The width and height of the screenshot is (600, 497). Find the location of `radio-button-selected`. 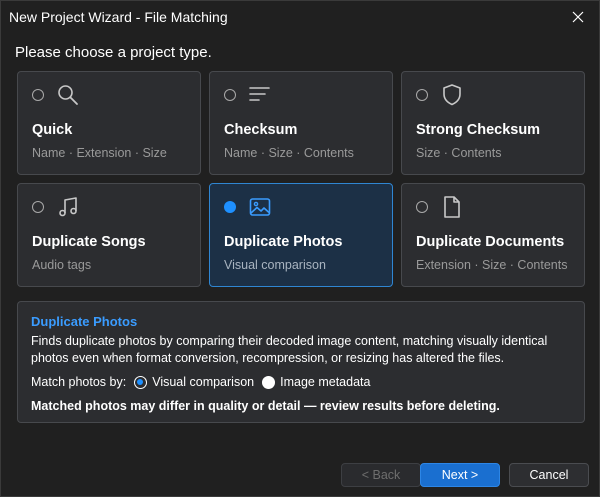

radio-button-selected is located at coordinates (141, 382).